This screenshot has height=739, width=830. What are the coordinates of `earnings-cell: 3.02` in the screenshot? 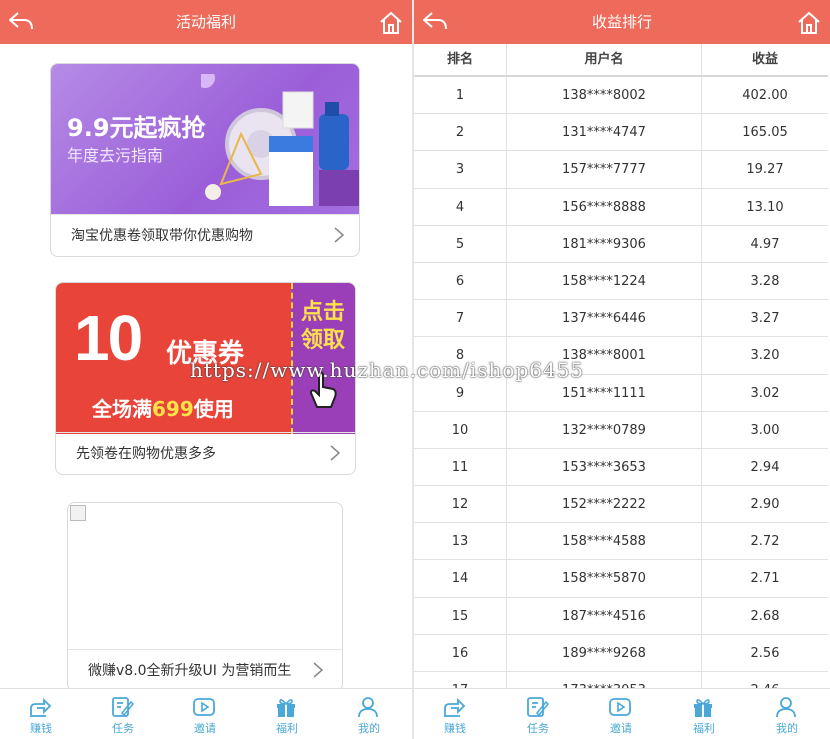 It's located at (765, 393).